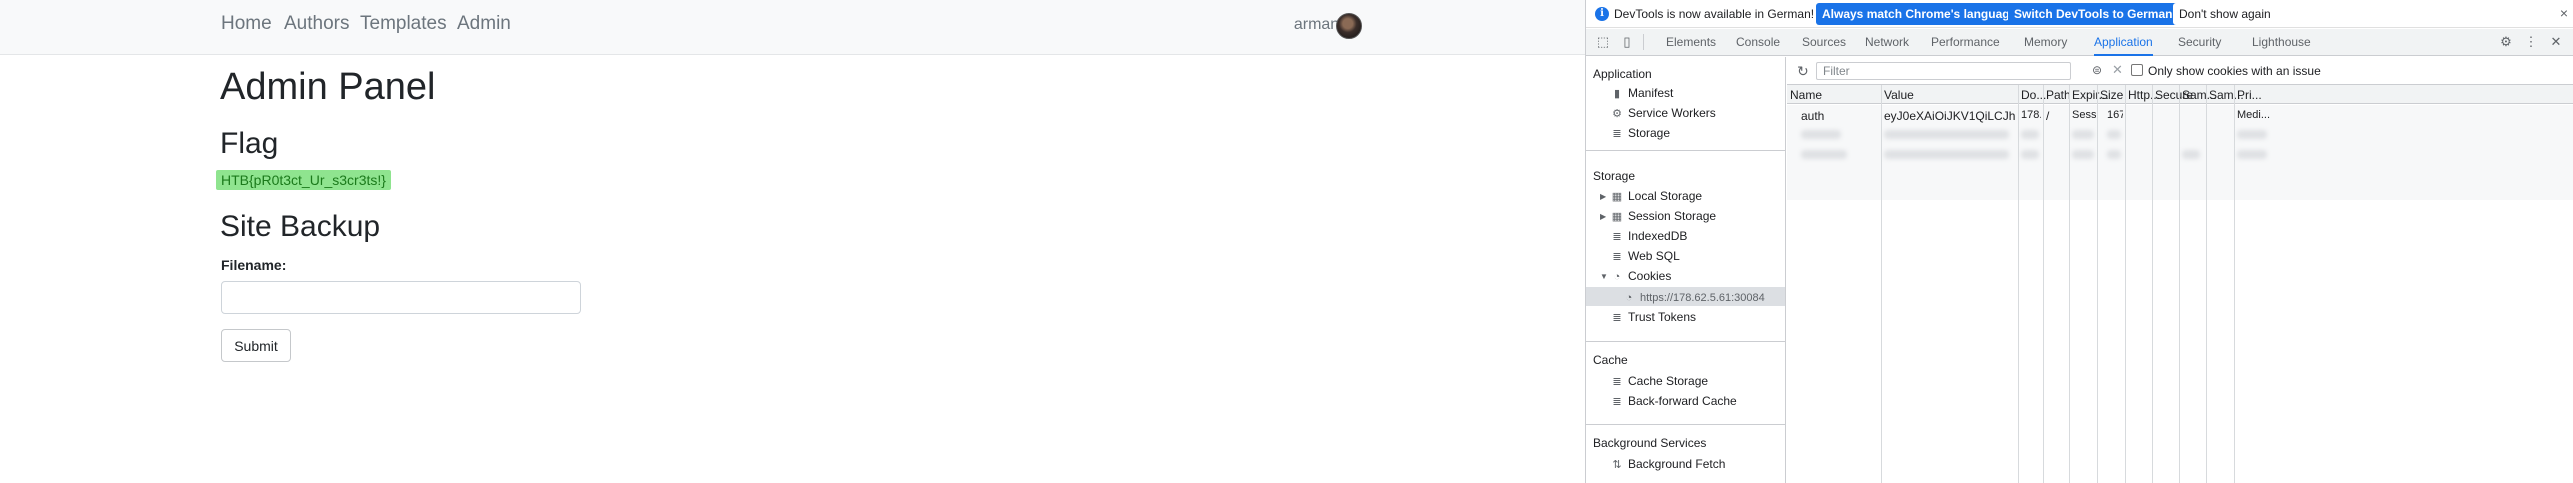  I want to click on sidebar-item-label: Web SQL, so click(1654, 256).